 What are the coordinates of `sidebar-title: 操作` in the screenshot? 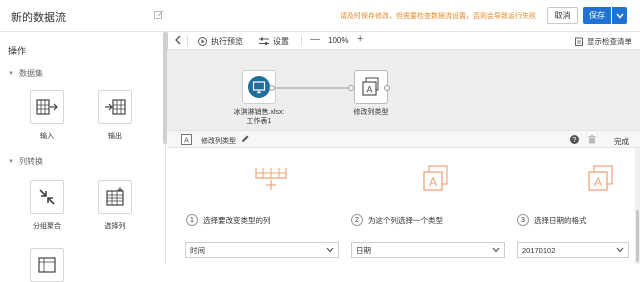 It's located at (17, 51).